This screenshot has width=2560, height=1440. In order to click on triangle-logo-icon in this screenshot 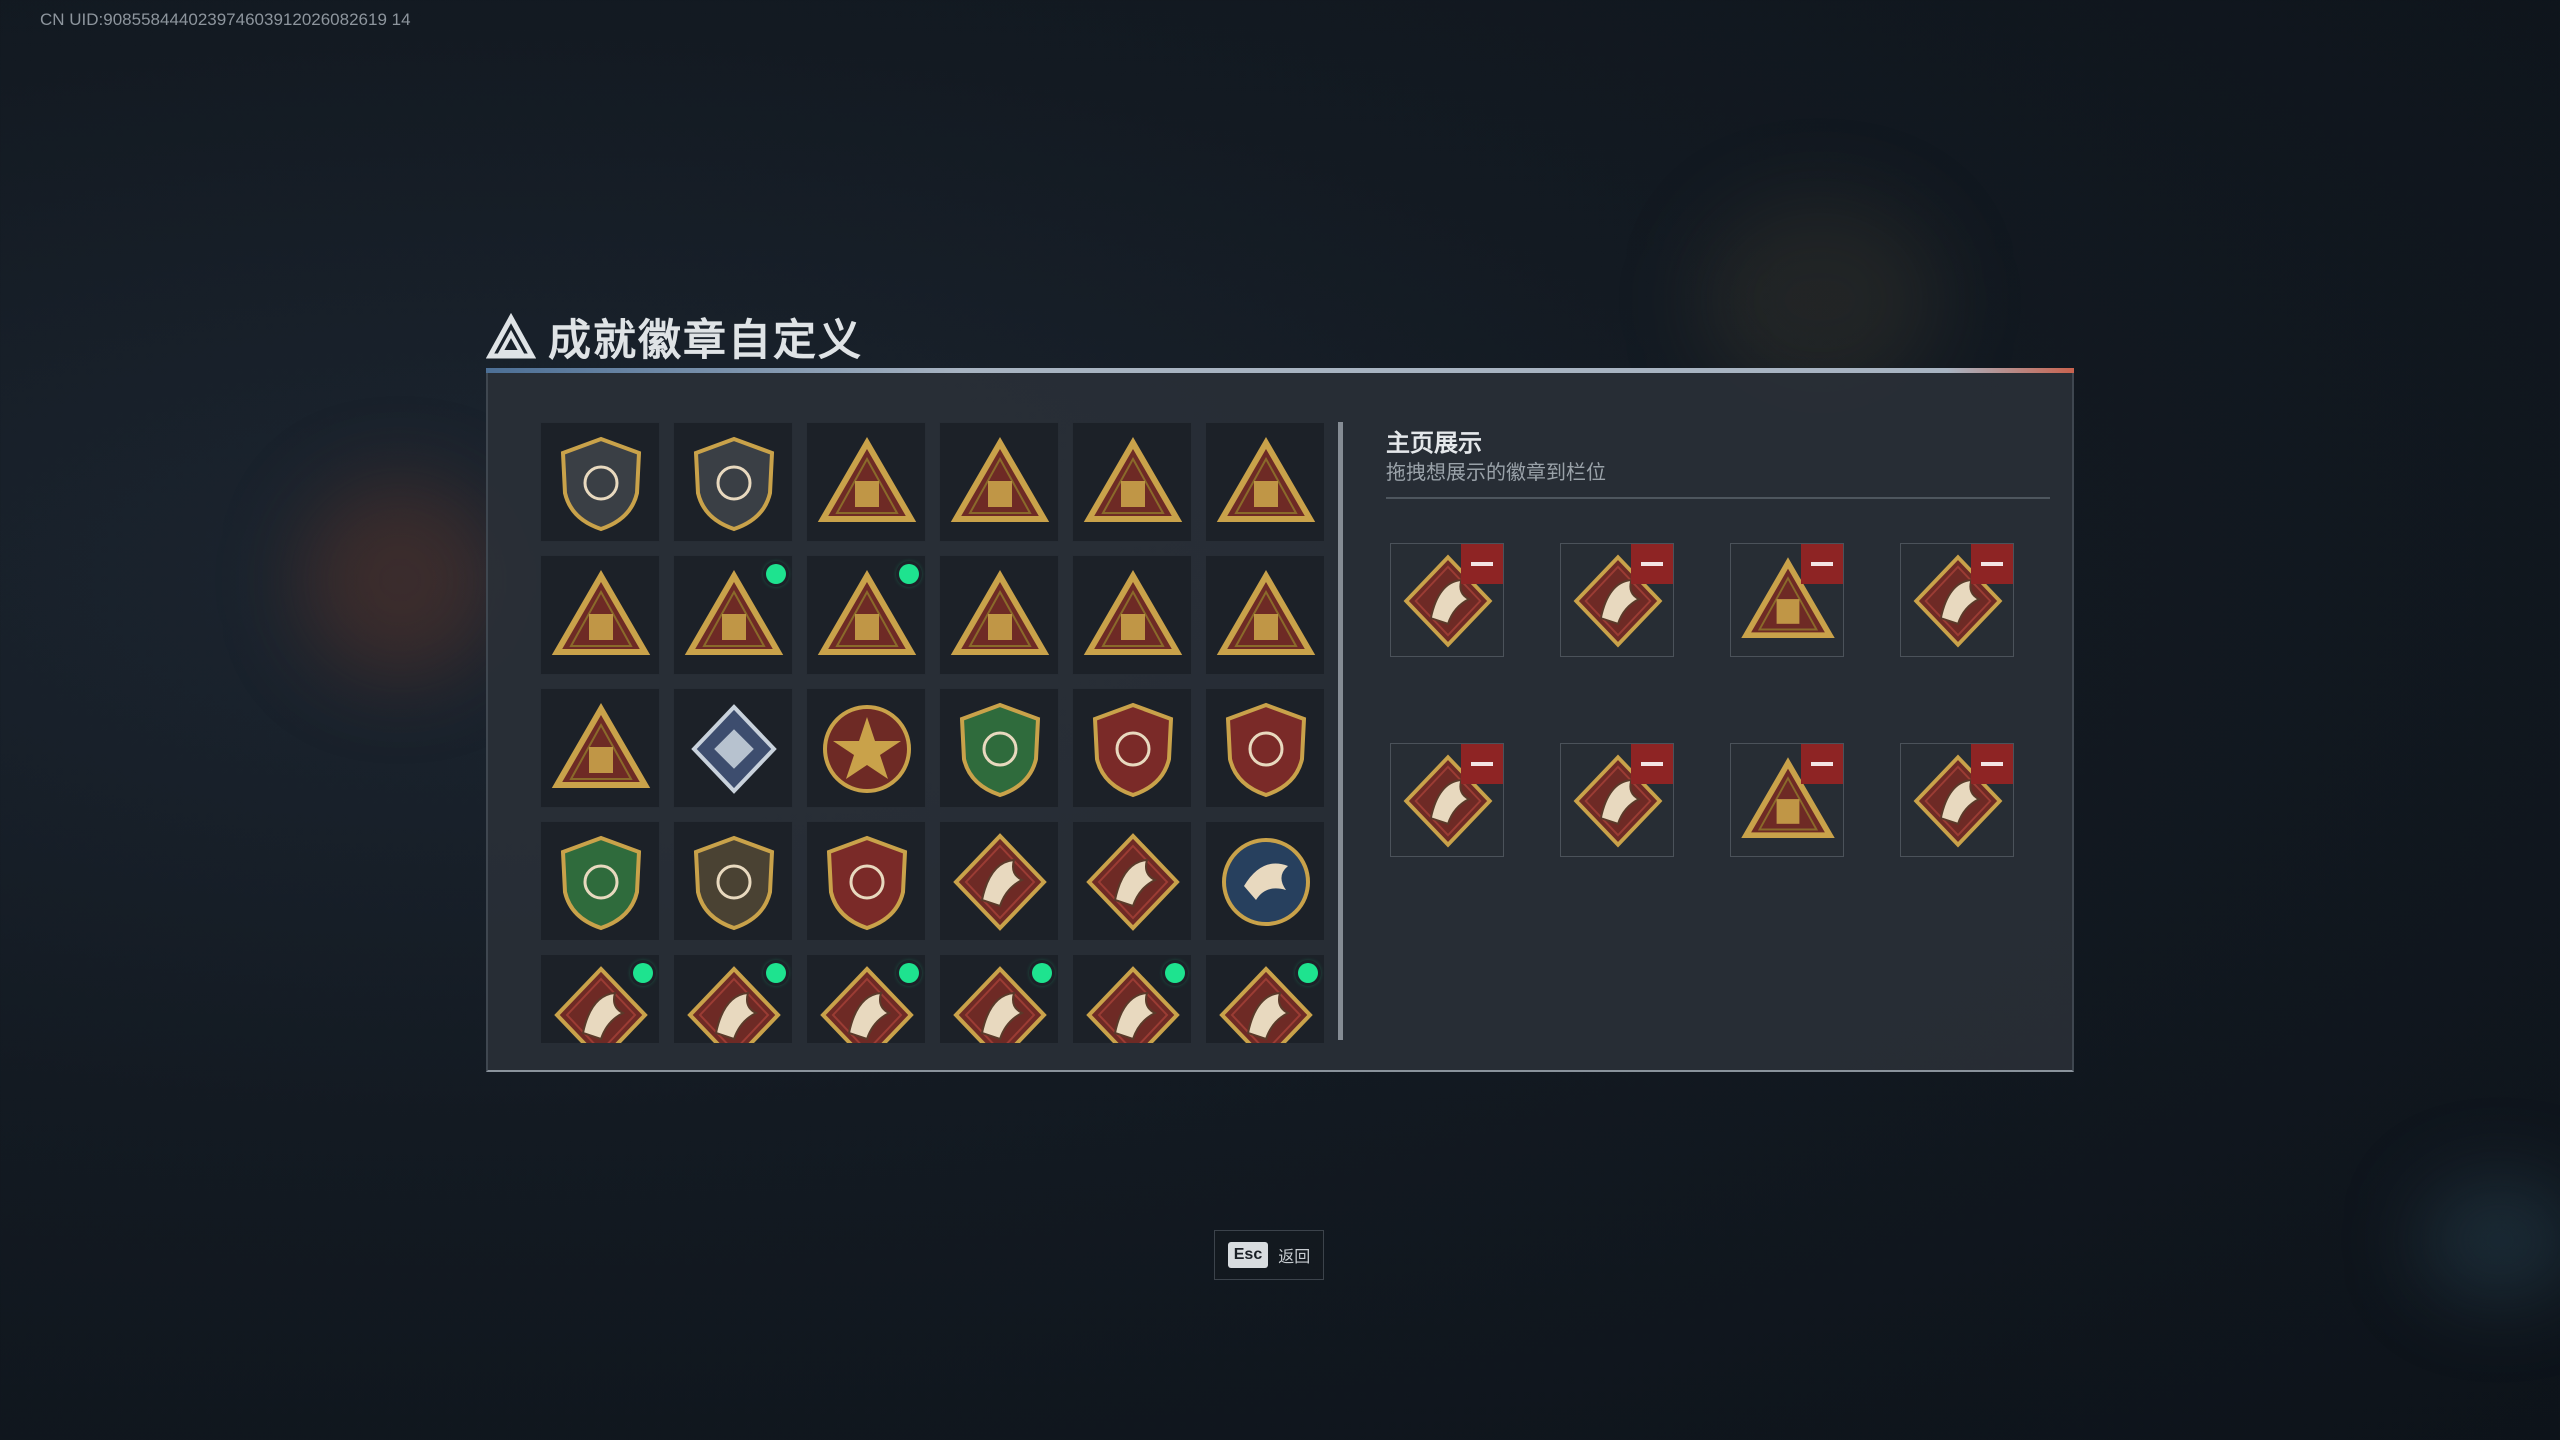, I will do `click(511, 335)`.